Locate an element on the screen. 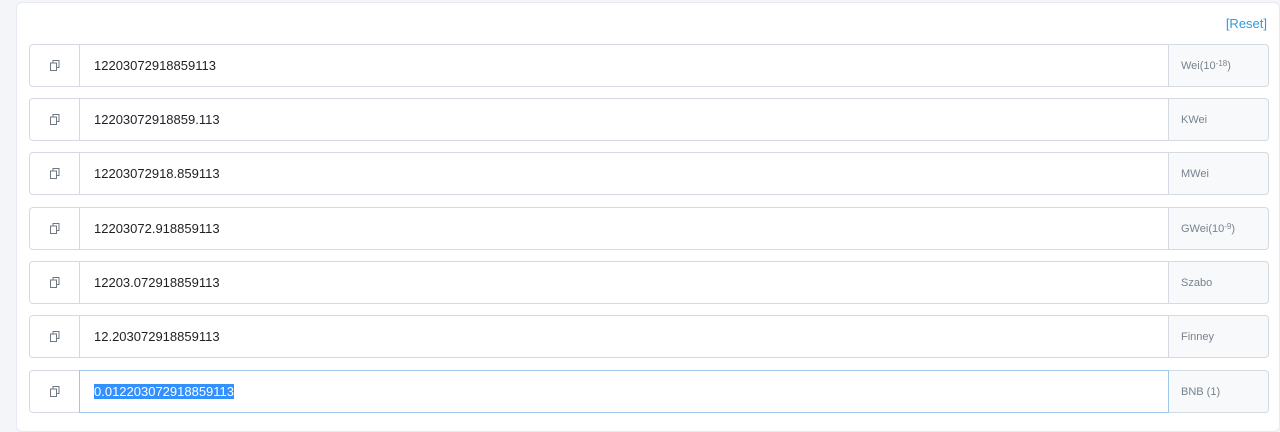  szabo-unit-label: Szabo is located at coordinates (1219, 282).